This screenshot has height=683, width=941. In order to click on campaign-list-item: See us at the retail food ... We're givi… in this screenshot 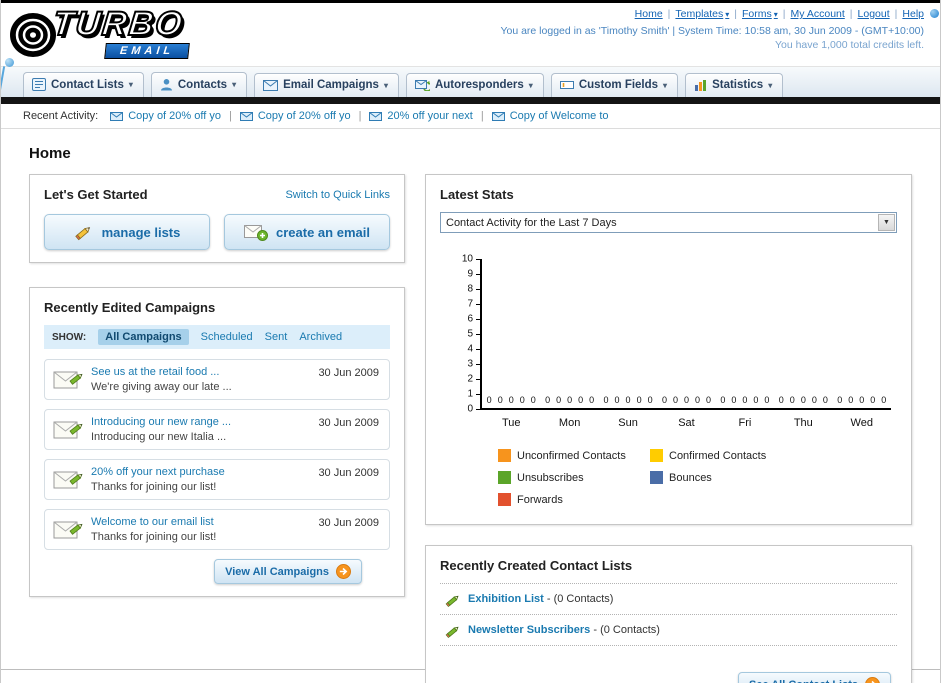, I will do `click(217, 379)`.